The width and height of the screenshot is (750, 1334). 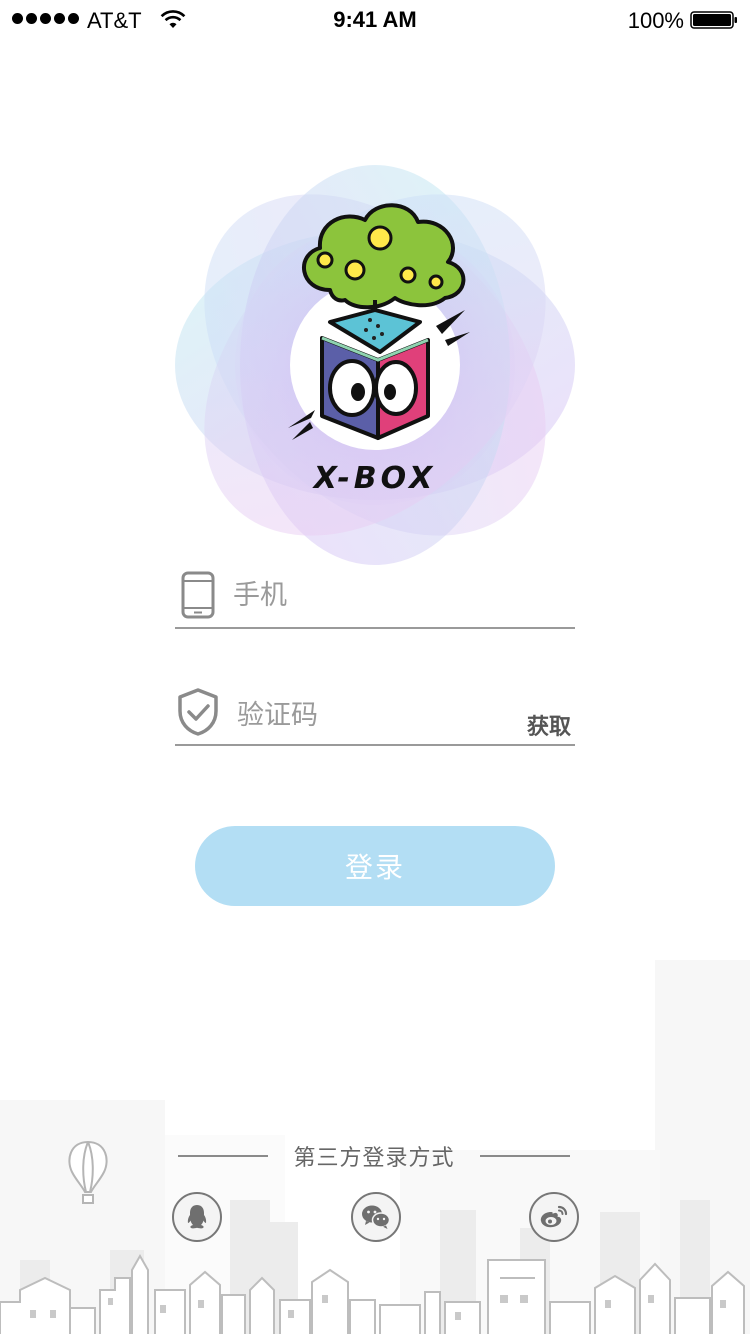 What do you see at coordinates (525, 1156) in the screenshot?
I see `divider-line` at bounding box center [525, 1156].